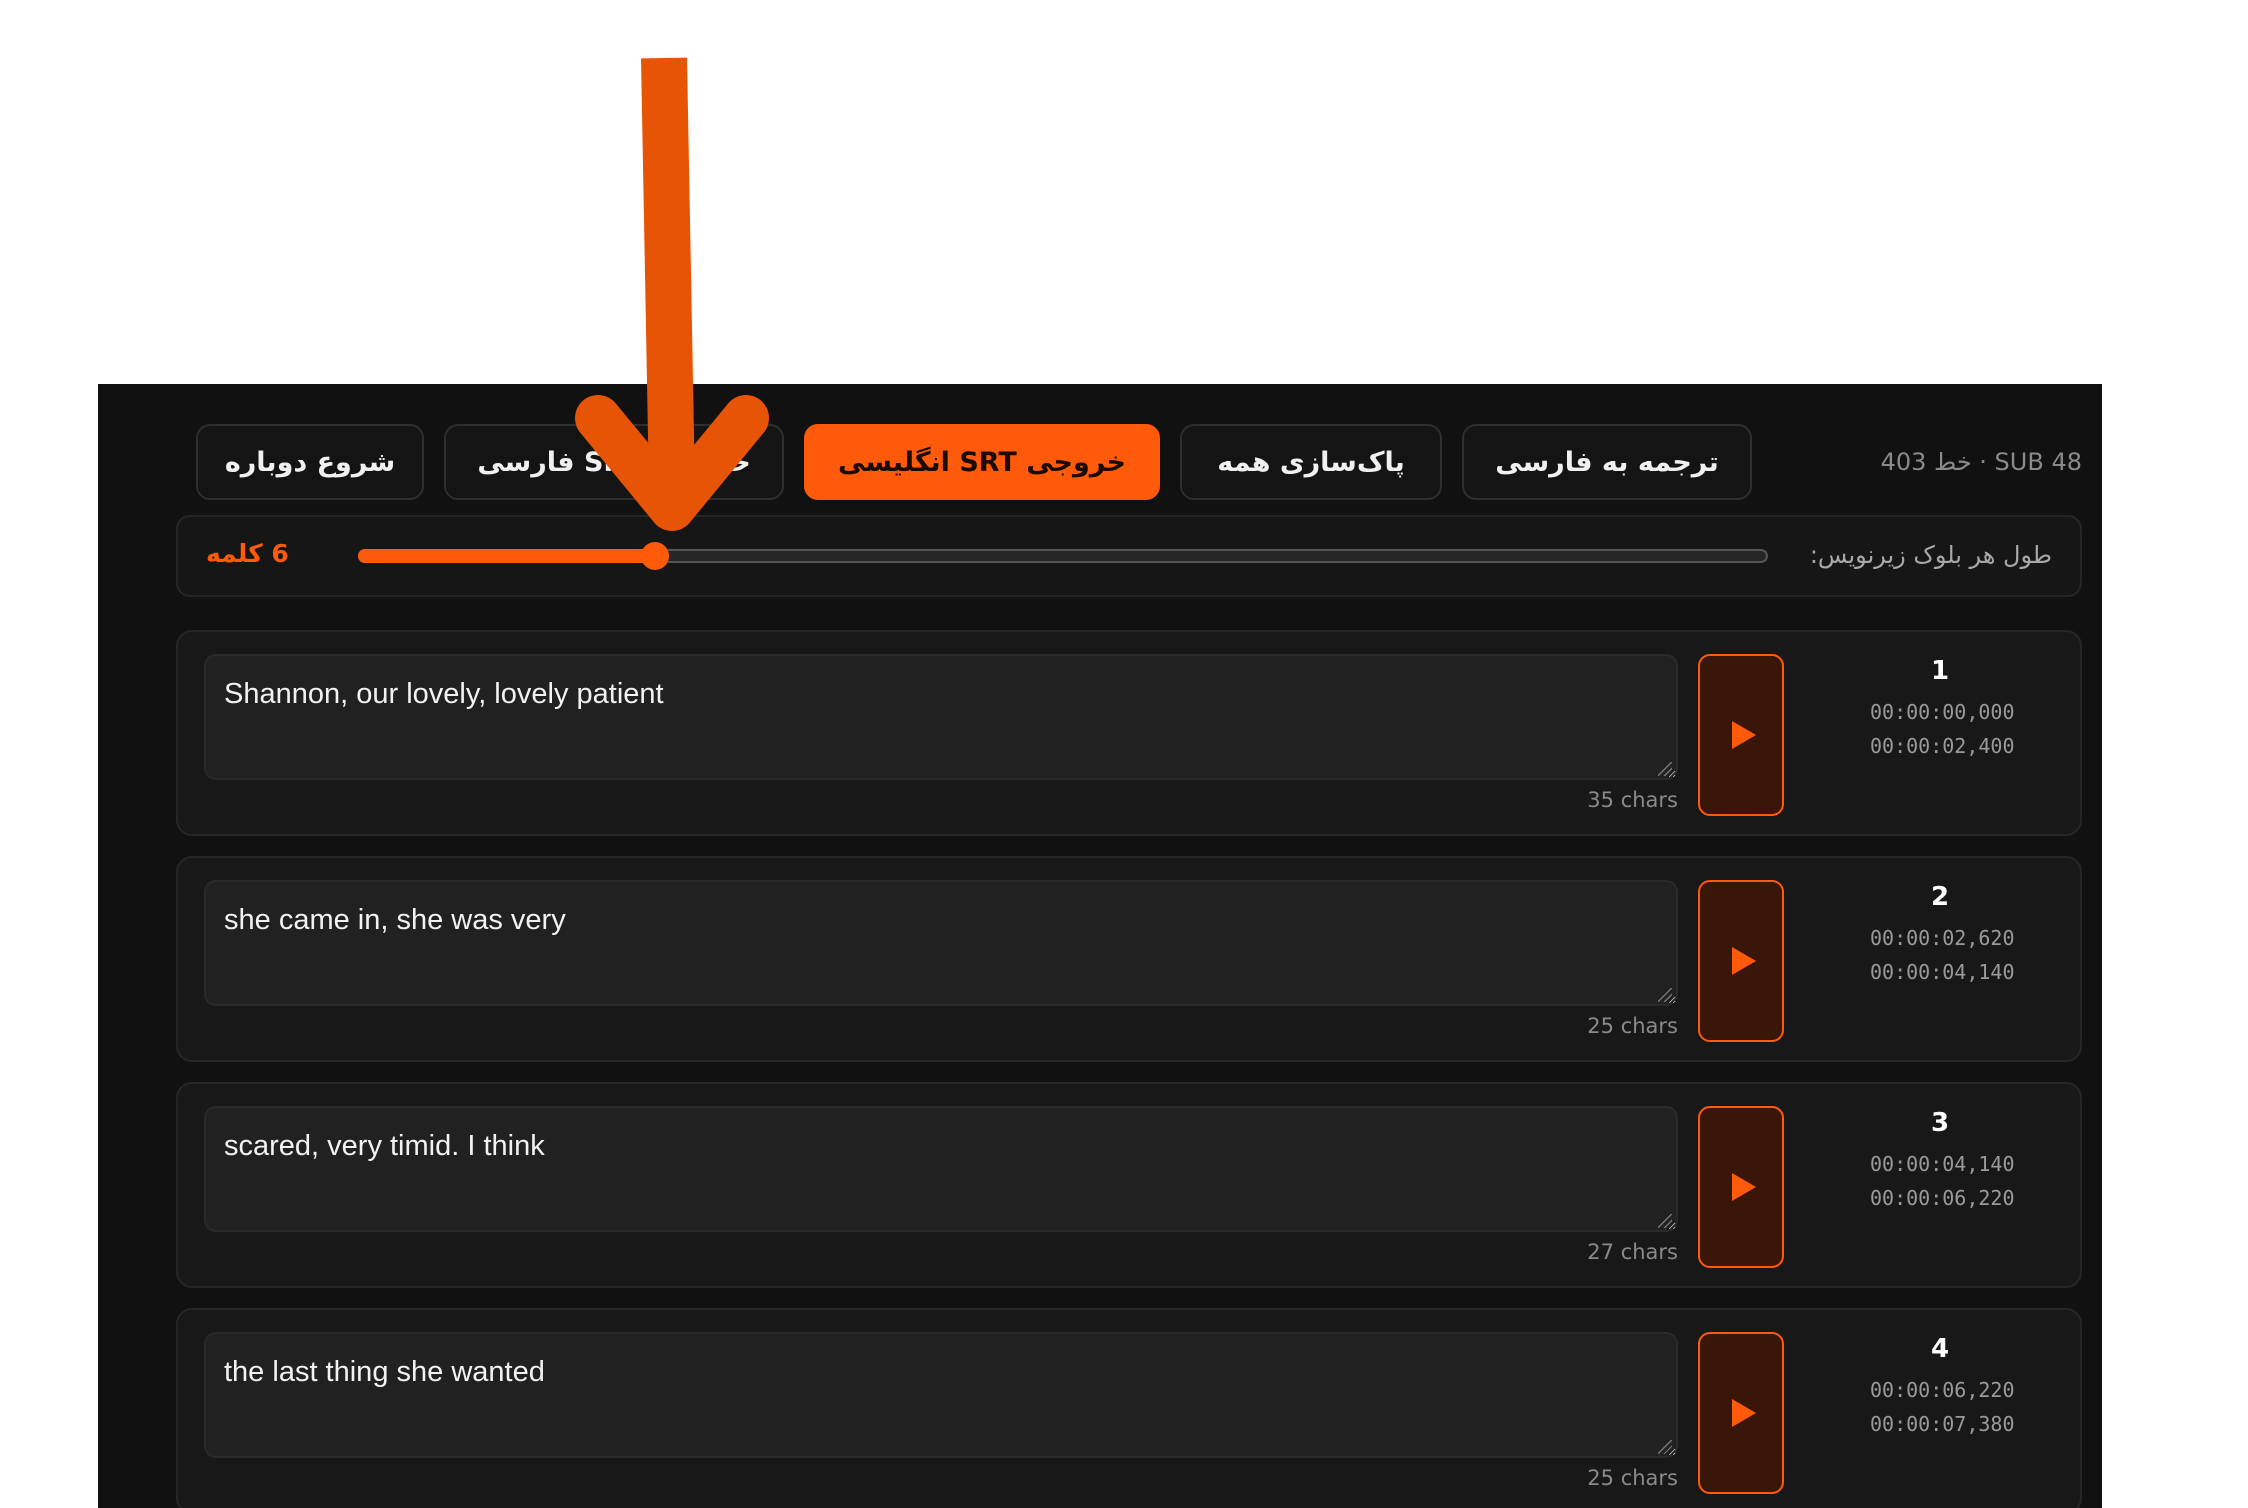 This screenshot has height=1508, width=2248. What do you see at coordinates (1940, 897) in the screenshot?
I see `subtitle-index: 2` at bounding box center [1940, 897].